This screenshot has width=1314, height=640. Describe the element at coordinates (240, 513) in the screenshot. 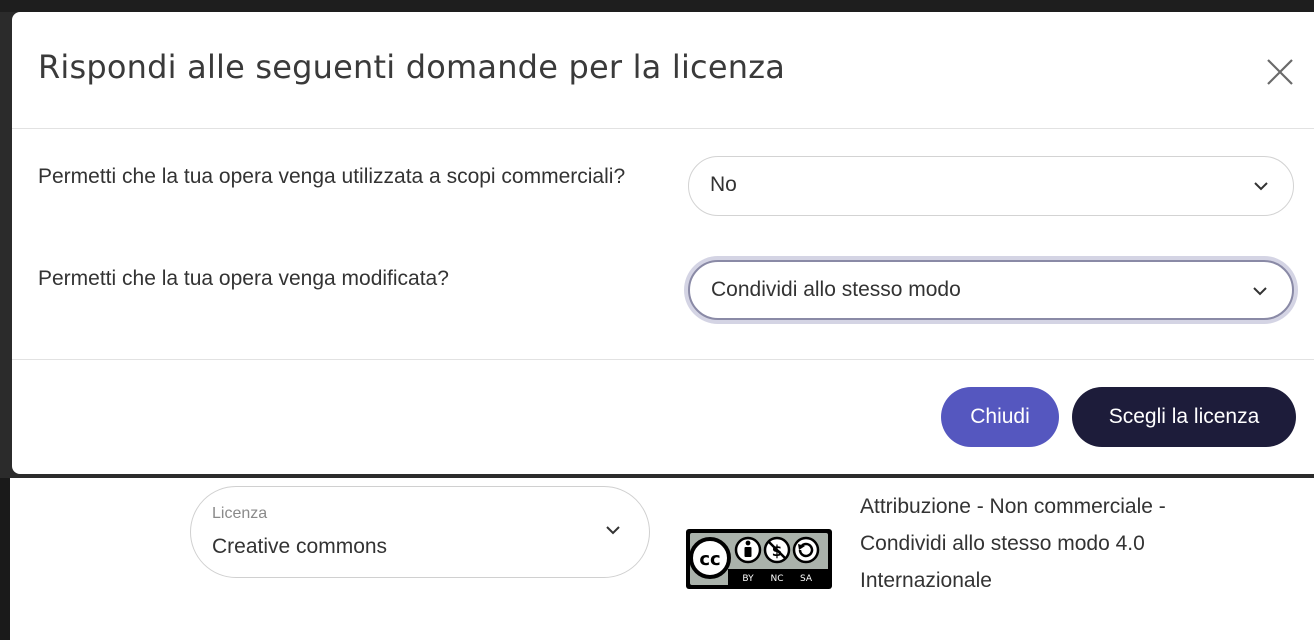

I see `license-type-label: Licenza` at that location.